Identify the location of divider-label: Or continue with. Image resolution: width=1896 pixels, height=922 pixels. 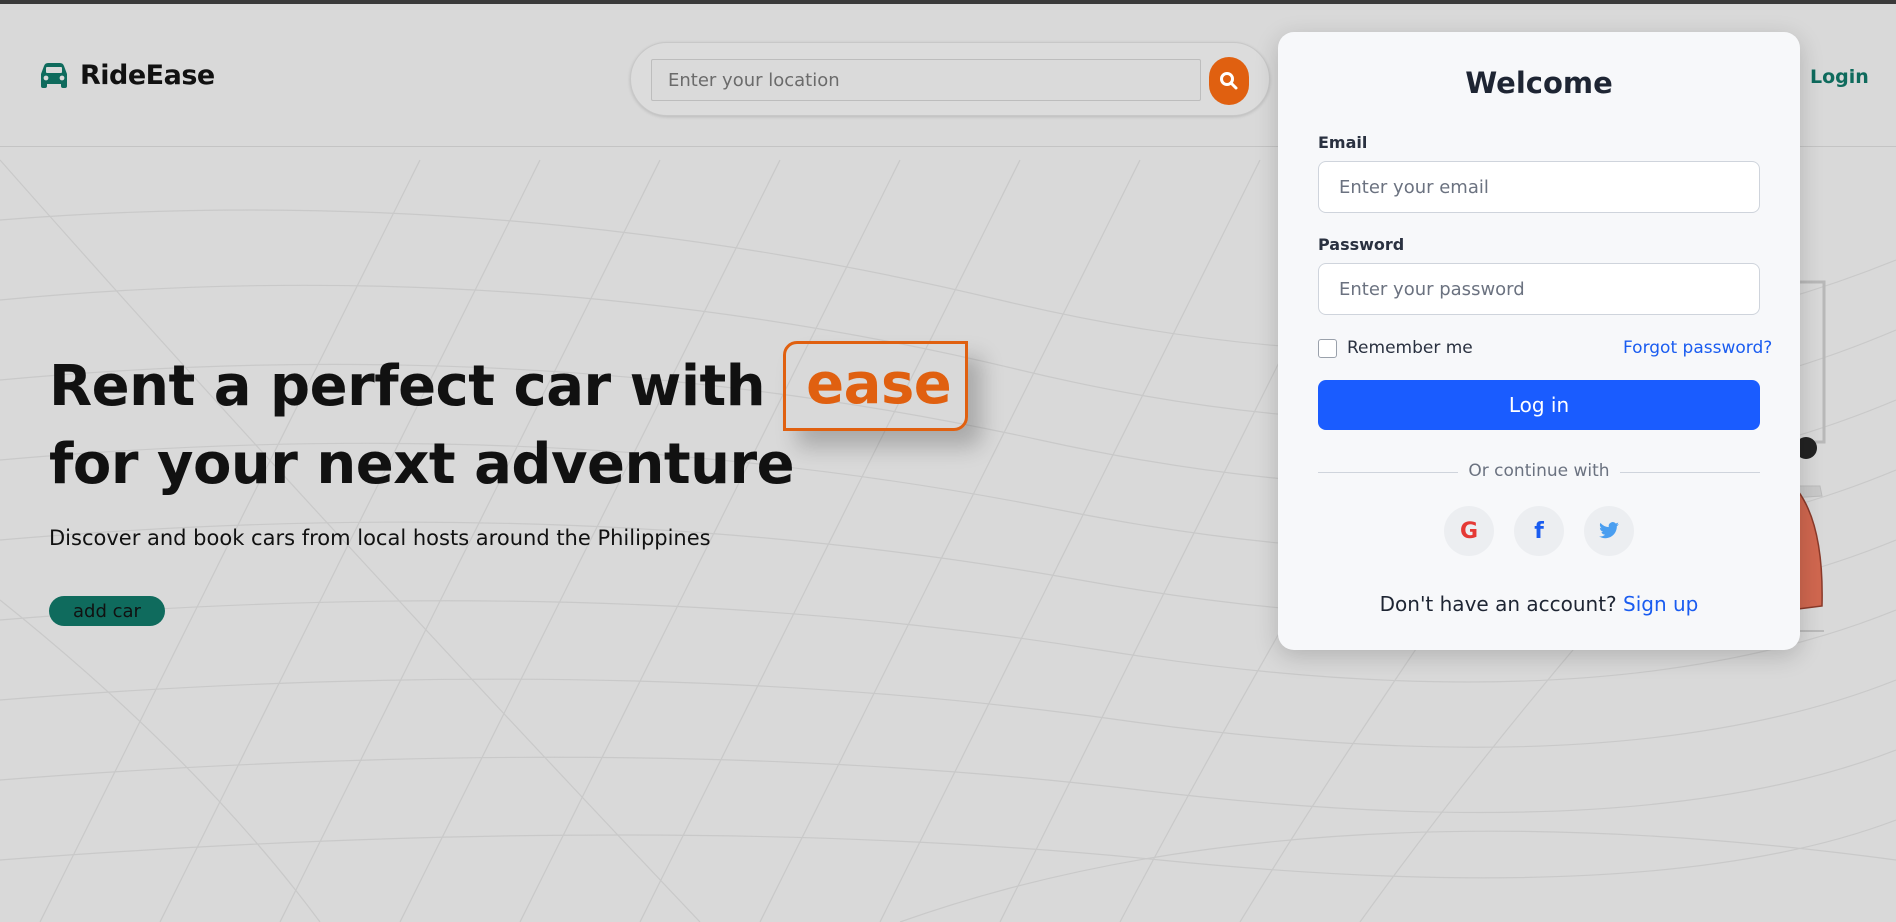
(1539, 471).